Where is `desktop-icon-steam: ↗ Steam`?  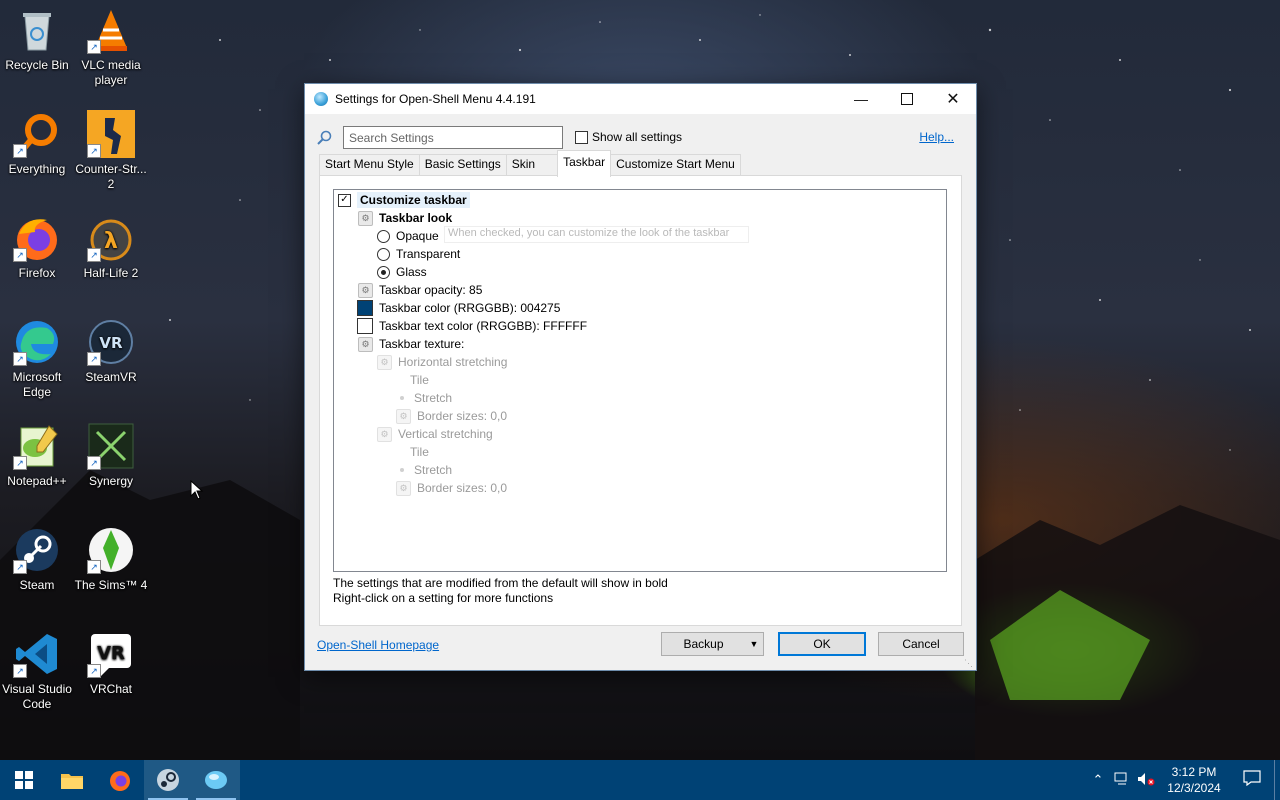 desktop-icon-steam: ↗ Steam is located at coordinates (37, 559).